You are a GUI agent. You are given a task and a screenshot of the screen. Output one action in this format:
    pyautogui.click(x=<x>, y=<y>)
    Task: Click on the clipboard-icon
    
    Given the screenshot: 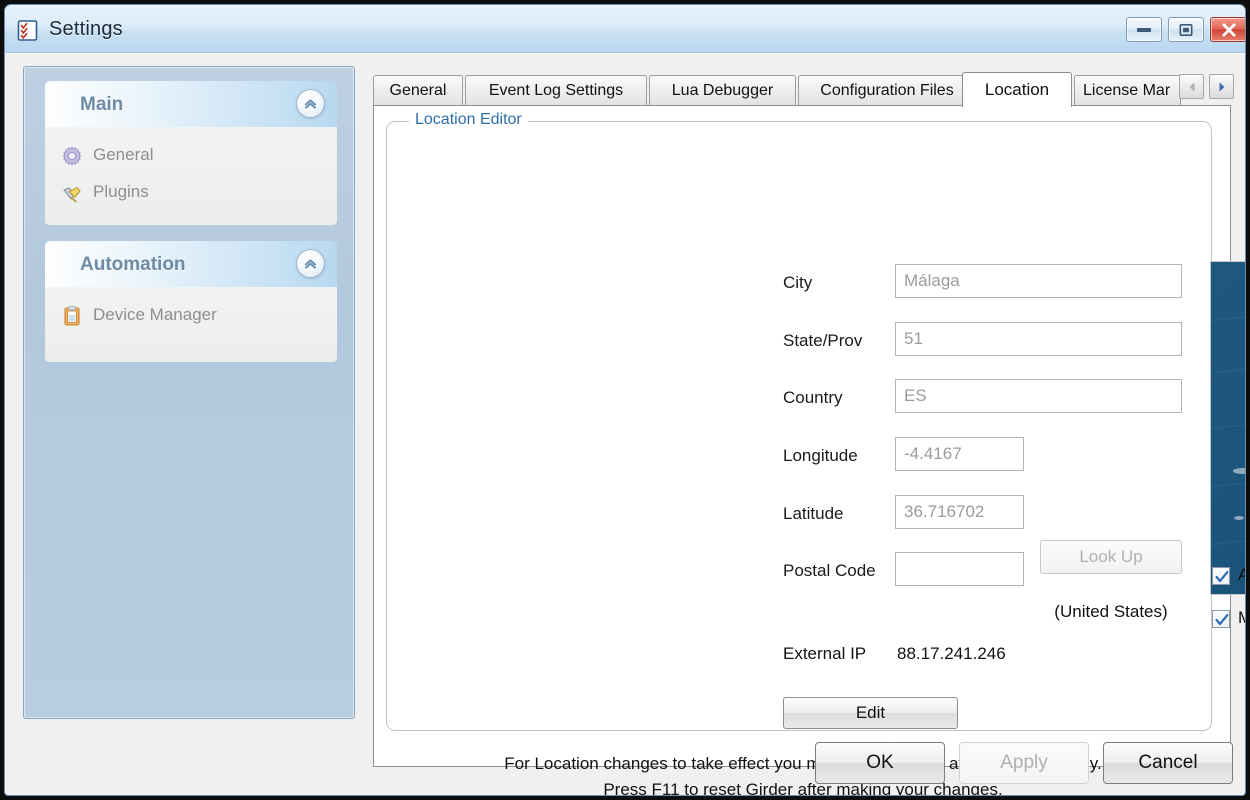 What is the action you would take?
    pyautogui.click(x=72, y=316)
    